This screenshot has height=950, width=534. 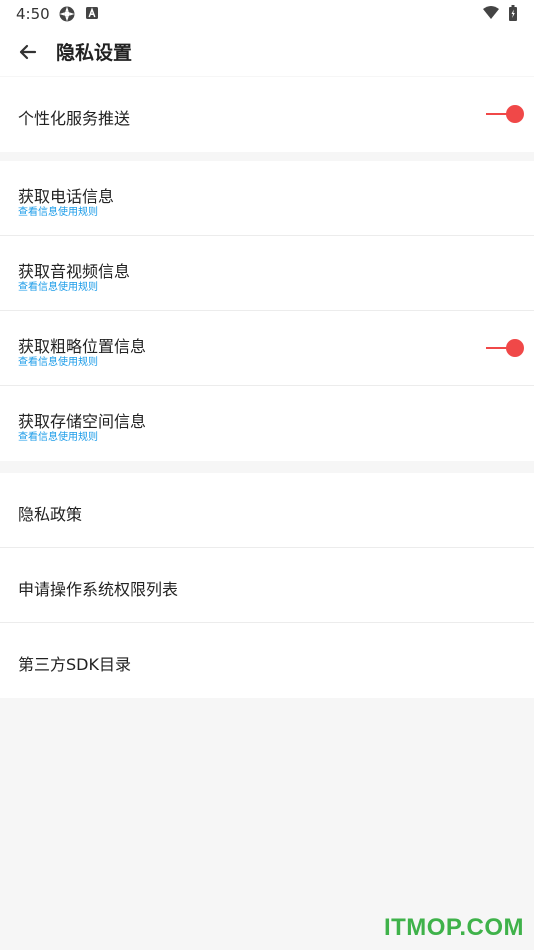 What do you see at coordinates (67, 16) in the screenshot?
I see `settings-cog-icon` at bounding box center [67, 16].